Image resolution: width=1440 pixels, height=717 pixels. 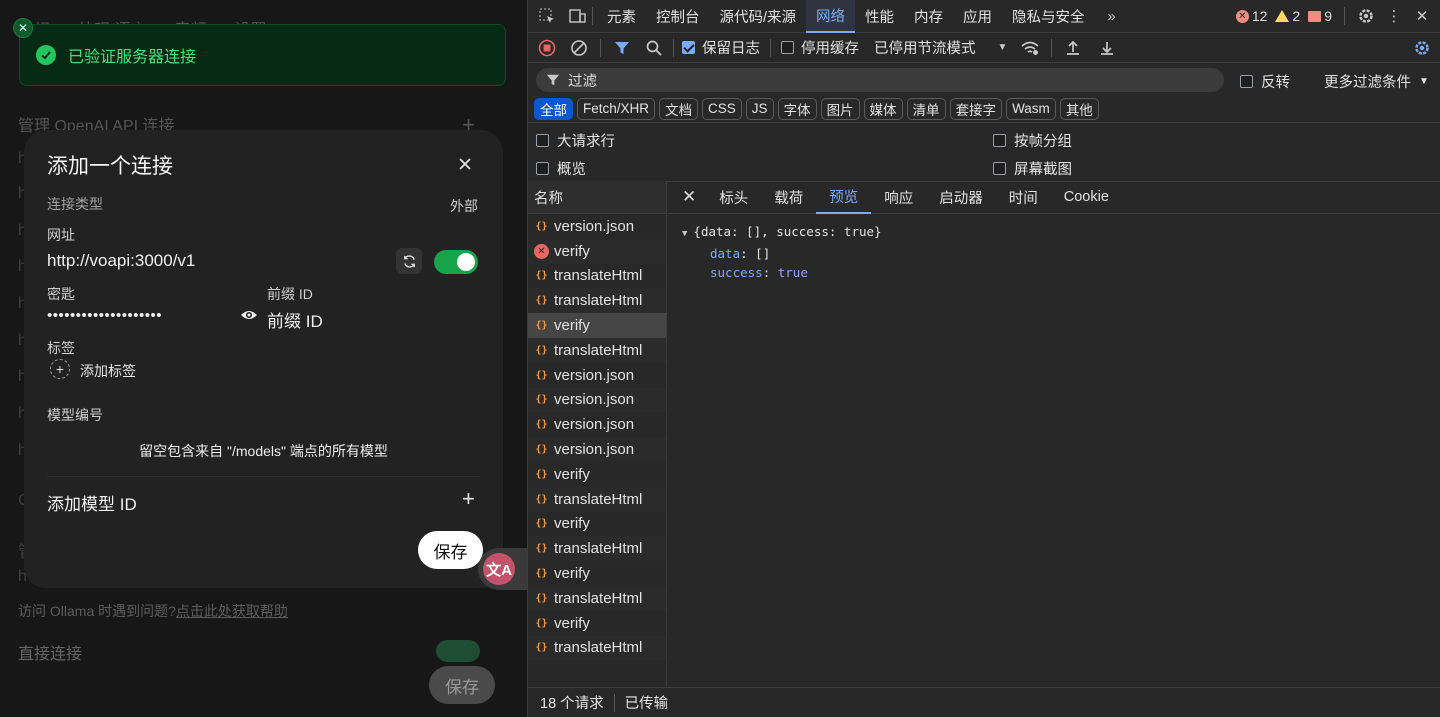 I want to click on bg-save-button: 保存, so click(x=462, y=685).